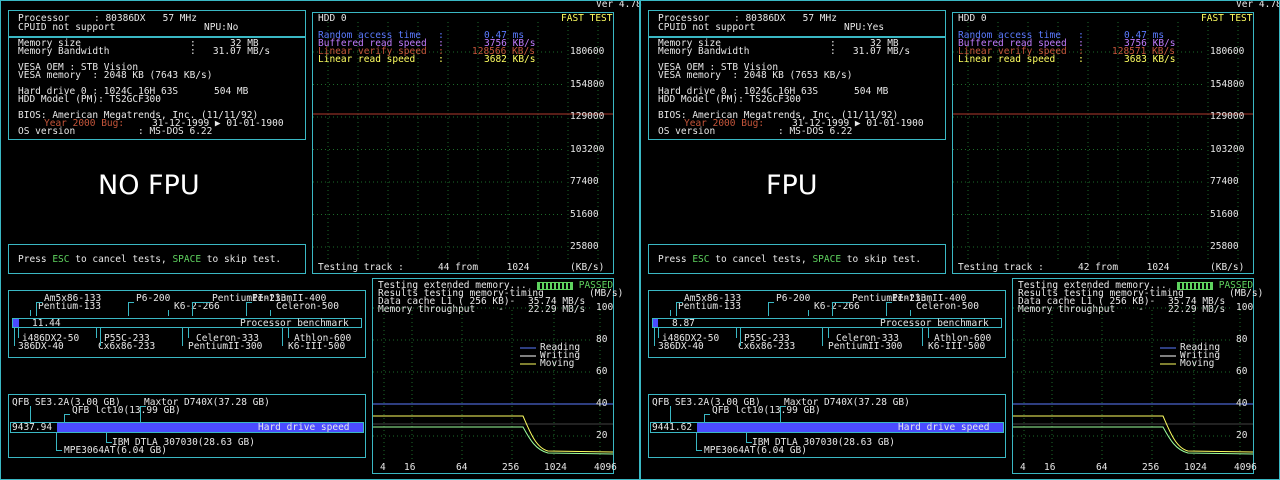  Describe the element at coordinates (755, 75) in the screenshot. I see `vesa-memory: VESA memory : 2048 KB (7653 KB/s)` at that location.